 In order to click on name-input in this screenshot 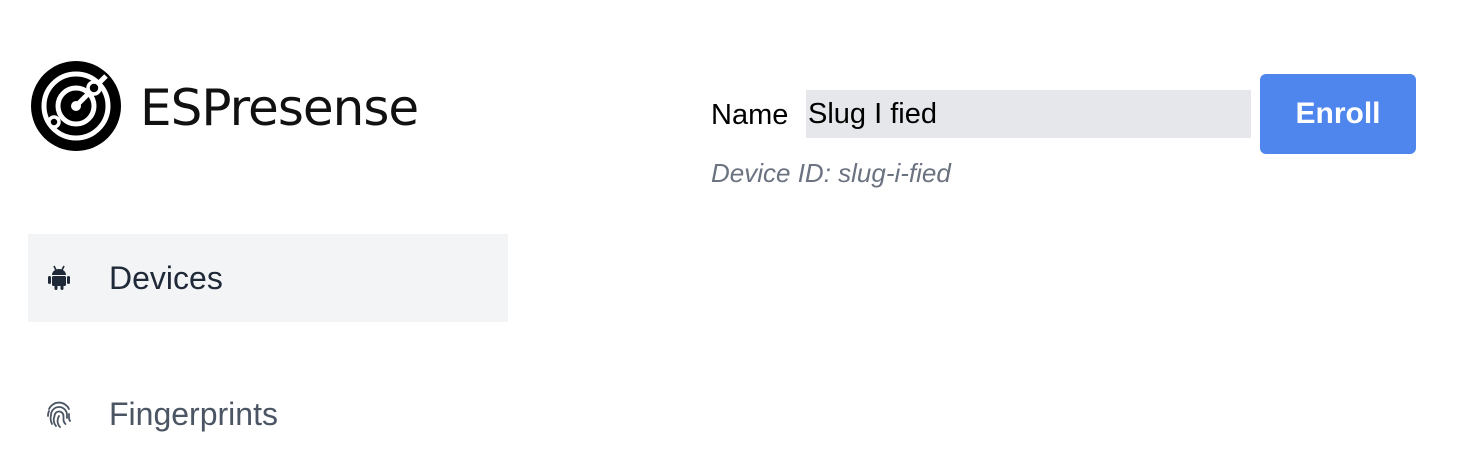, I will do `click(1028, 114)`.